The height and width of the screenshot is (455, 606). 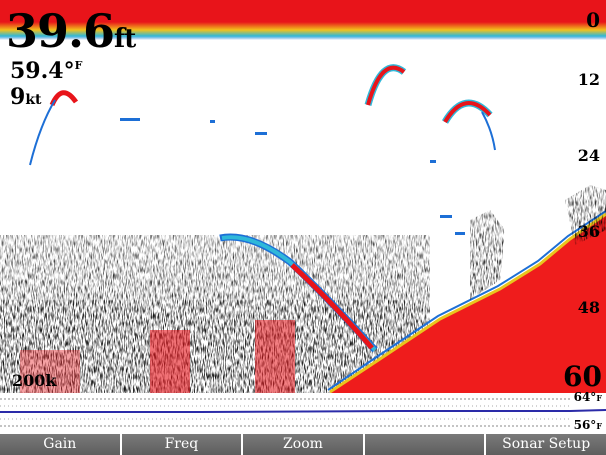 What do you see at coordinates (425, 444) in the screenshot?
I see `blank-softkey` at bounding box center [425, 444].